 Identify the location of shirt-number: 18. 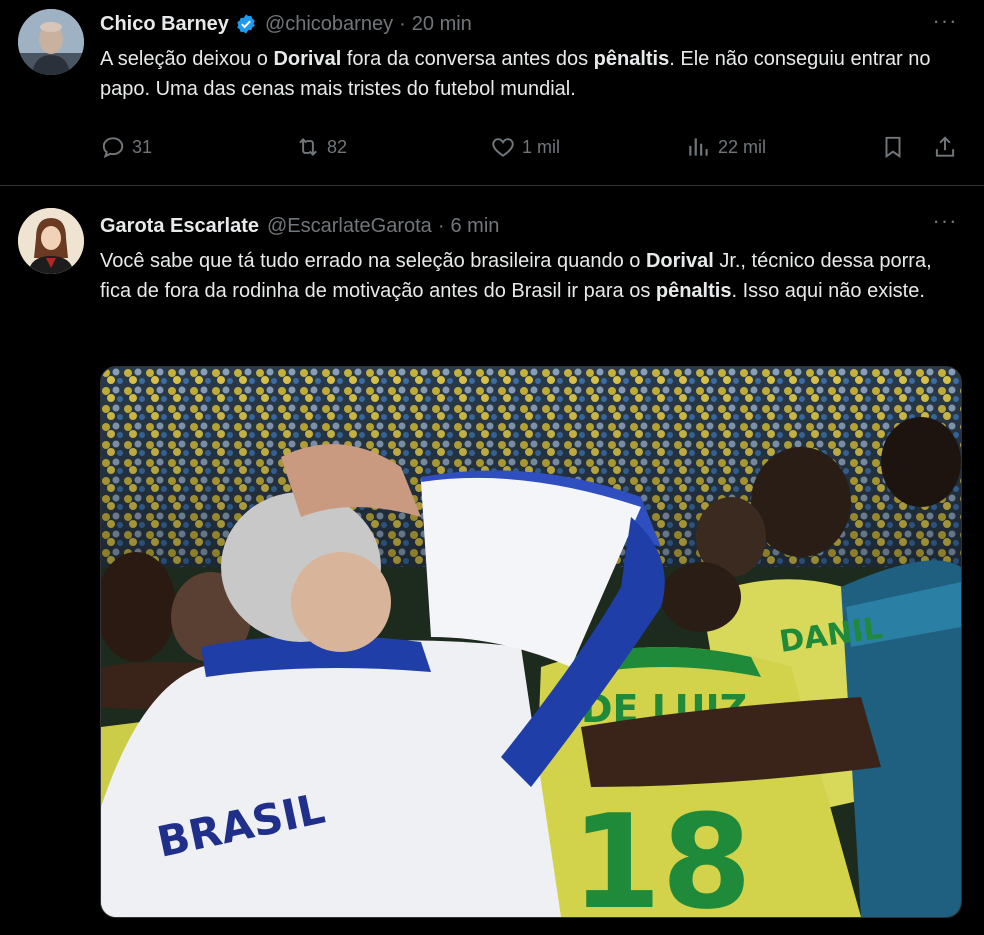
(661, 851).